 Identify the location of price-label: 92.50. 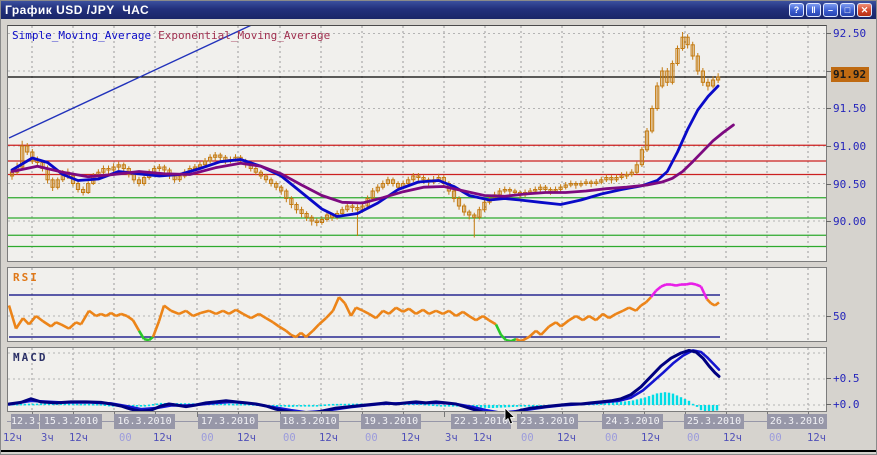
(850, 33).